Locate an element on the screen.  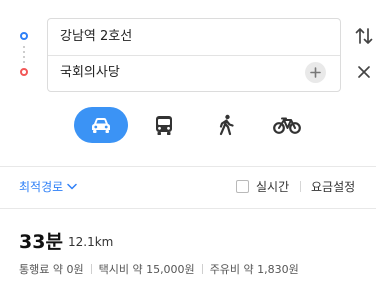
close-icon is located at coordinates (364, 72).